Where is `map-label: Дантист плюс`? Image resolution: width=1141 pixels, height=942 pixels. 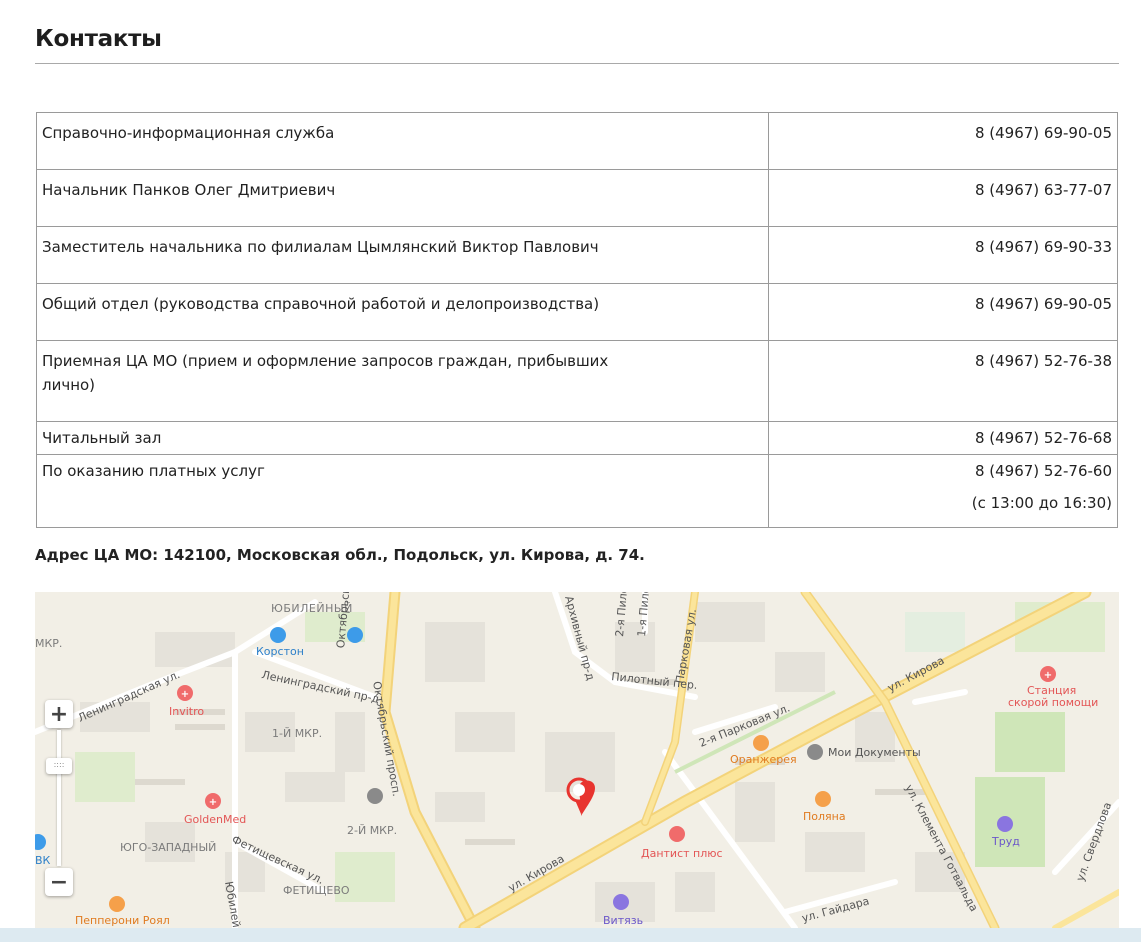 map-label: Дантист плюс is located at coordinates (682, 853).